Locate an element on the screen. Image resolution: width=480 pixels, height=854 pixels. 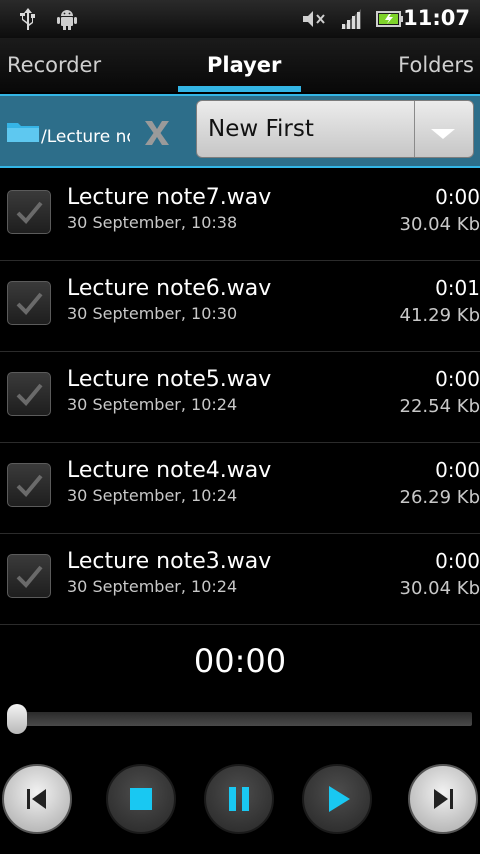
tab-folders: Folders is located at coordinates (436, 65).